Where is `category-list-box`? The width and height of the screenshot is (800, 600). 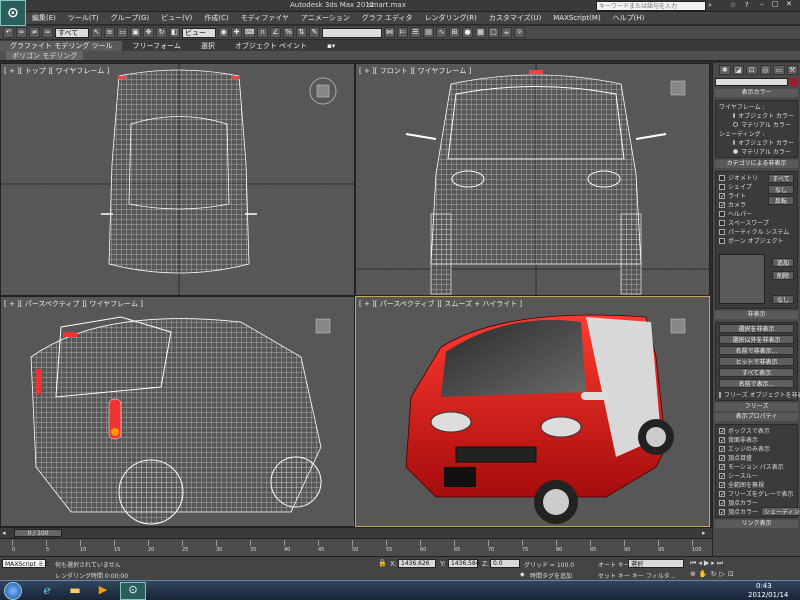 category-list-box is located at coordinates (742, 279).